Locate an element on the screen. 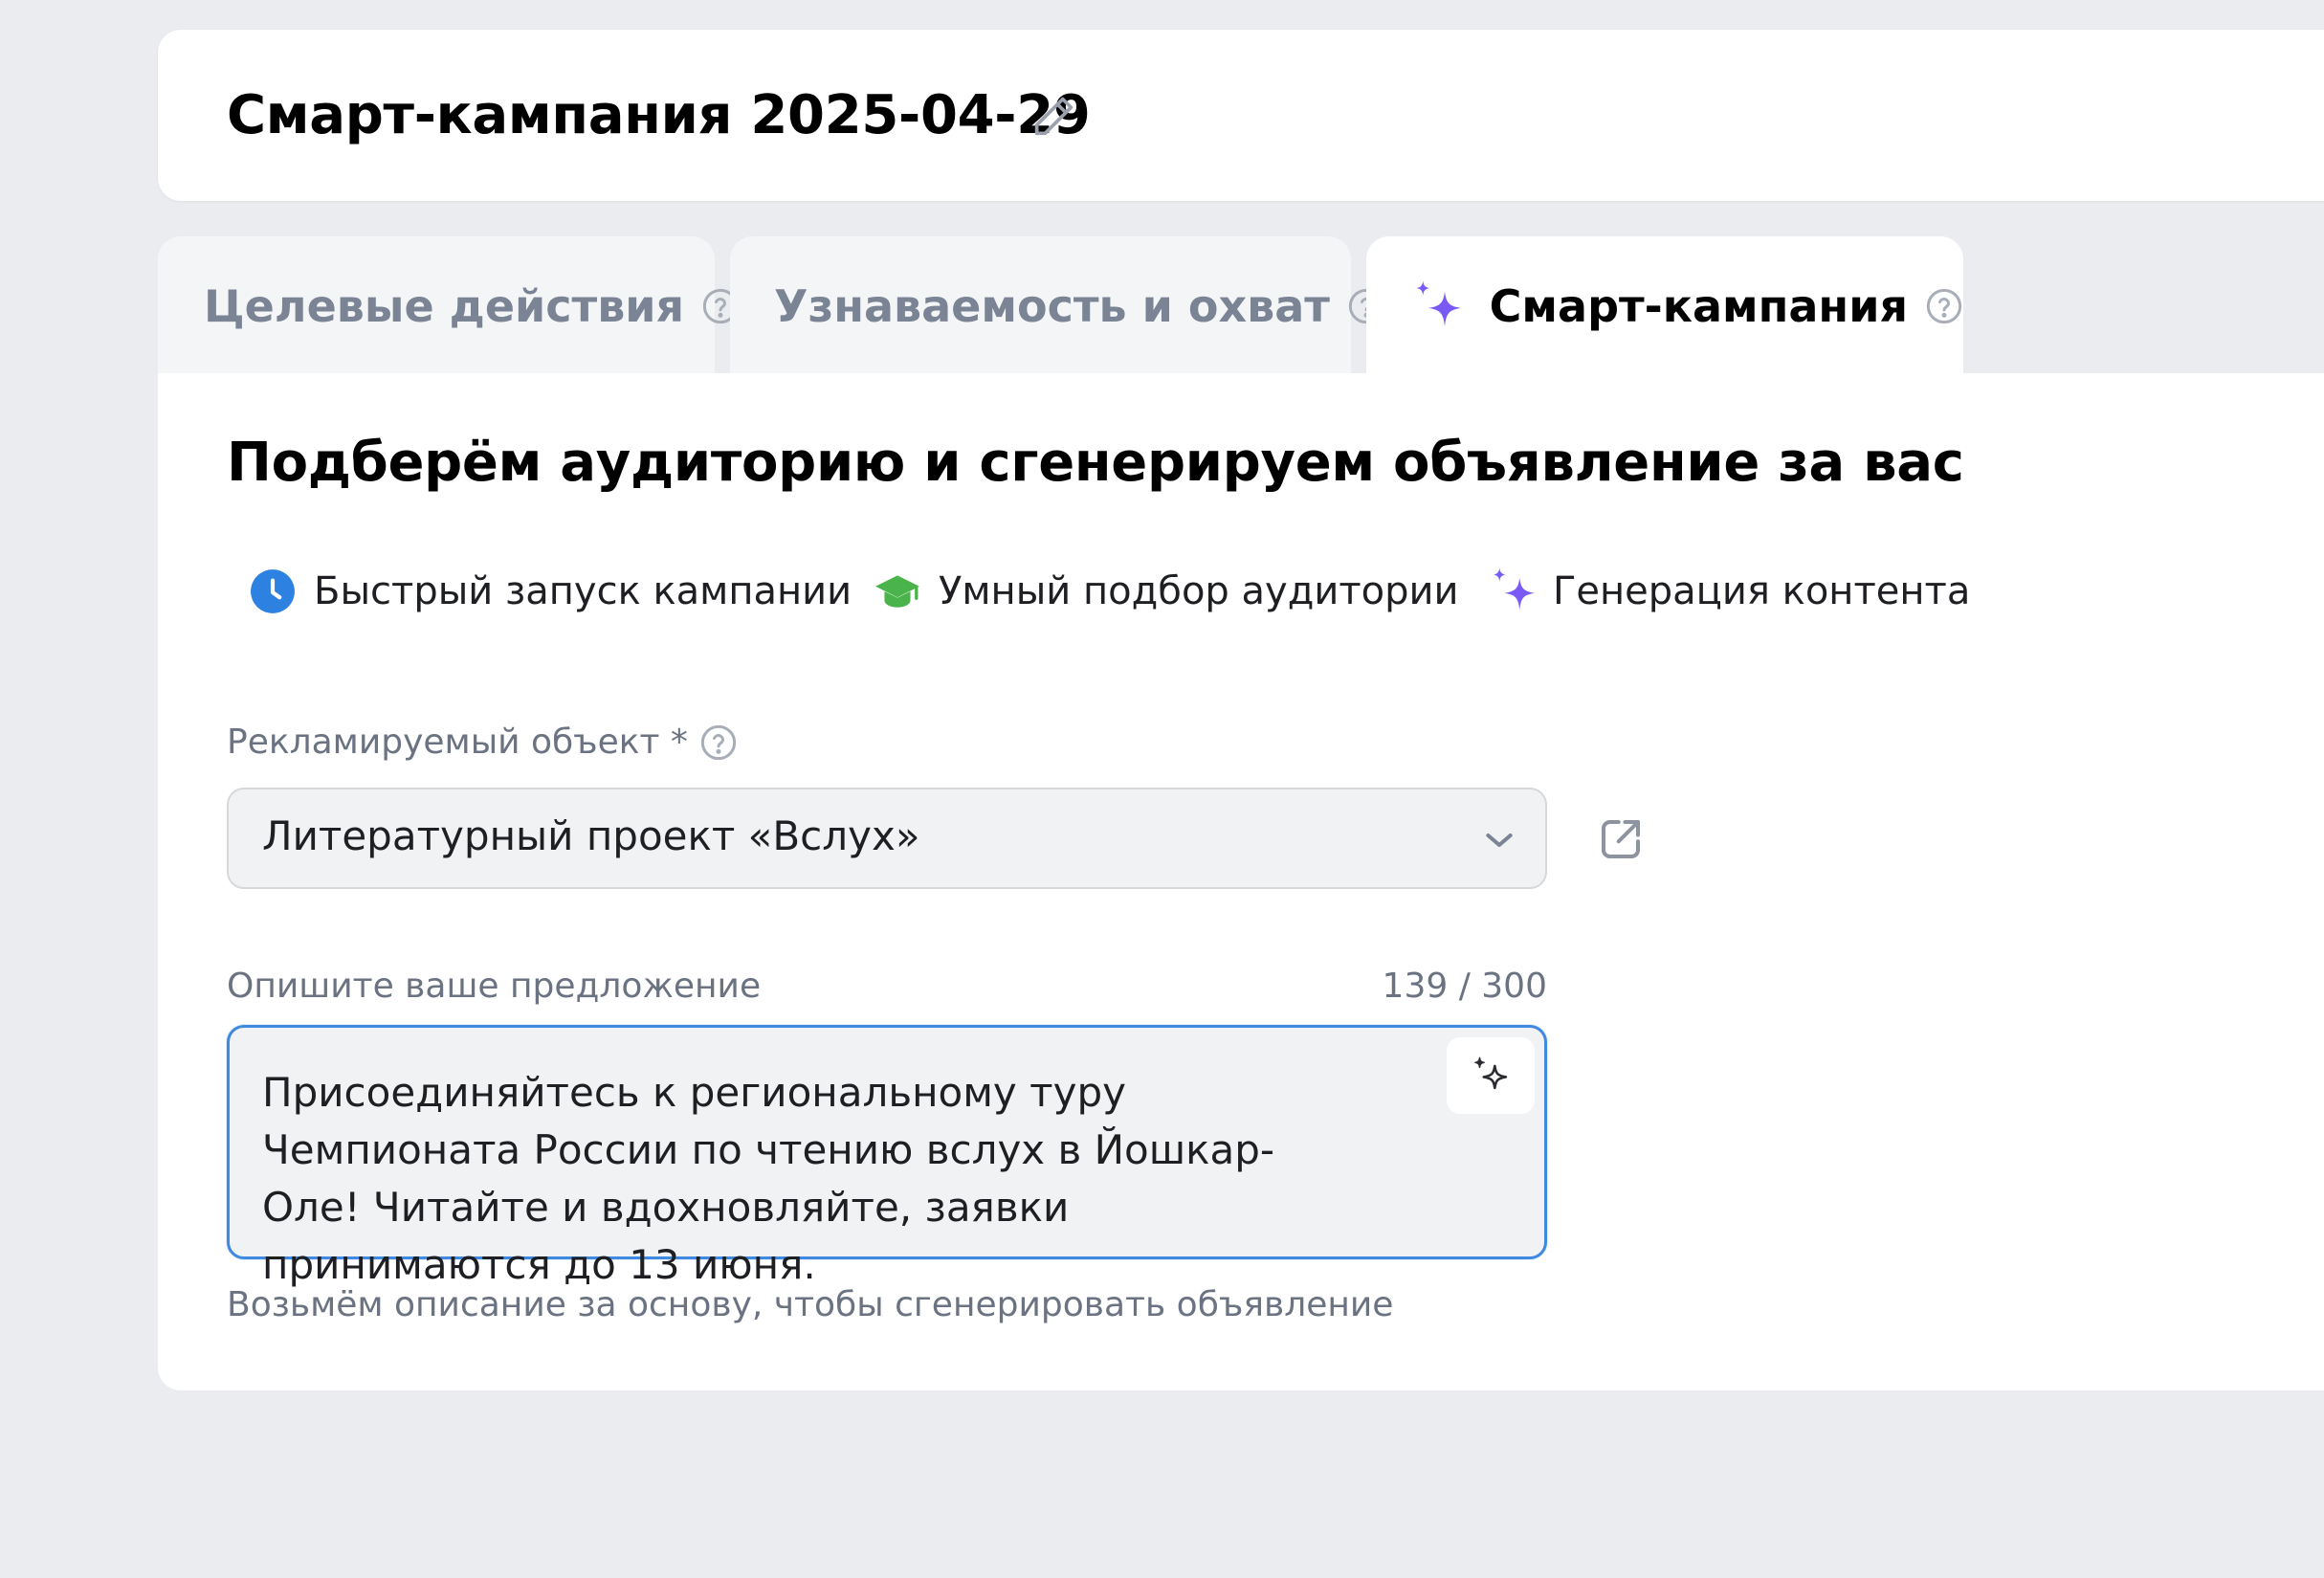 The width and height of the screenshot is (2324, 1578). tab-awareness-reach: Узнаваемость и охват is located at coordinates (1057, 305).